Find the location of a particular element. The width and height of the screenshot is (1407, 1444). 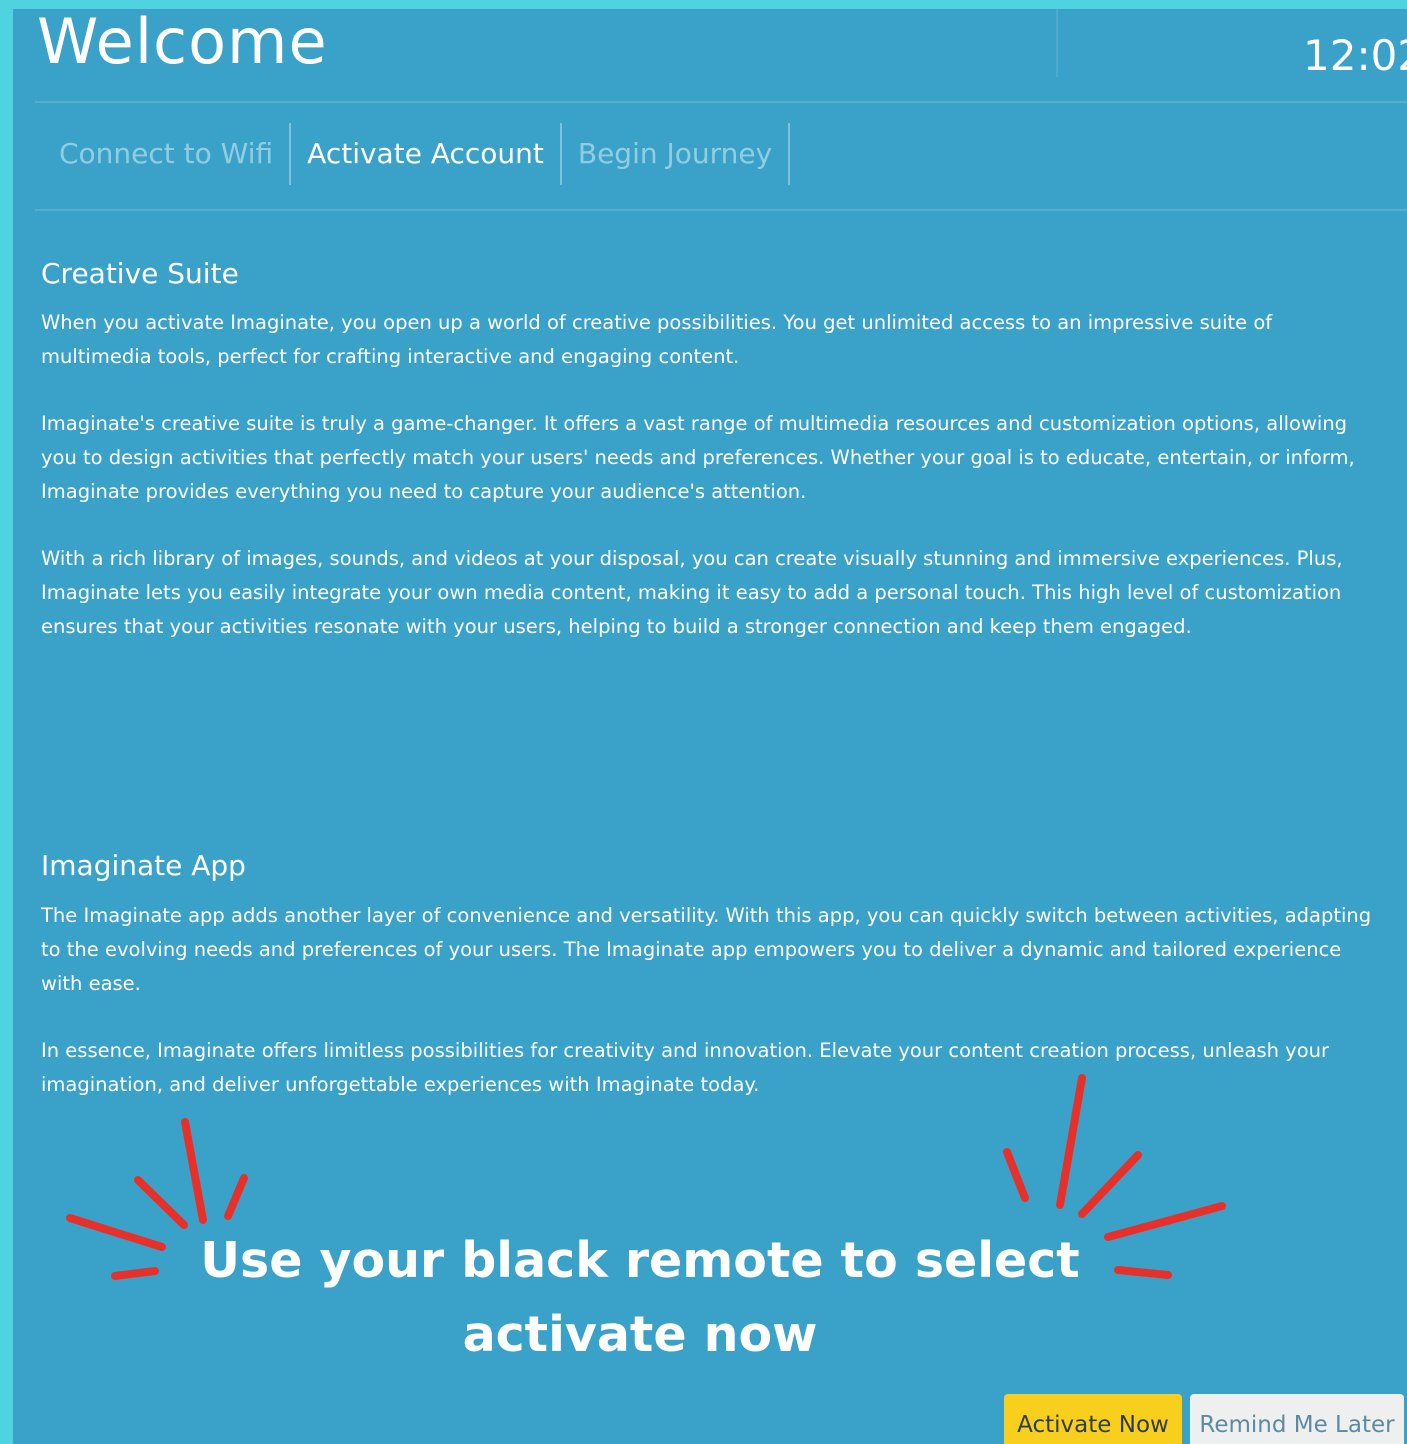

page-title: Welcome is located at coordinates (182, 43).